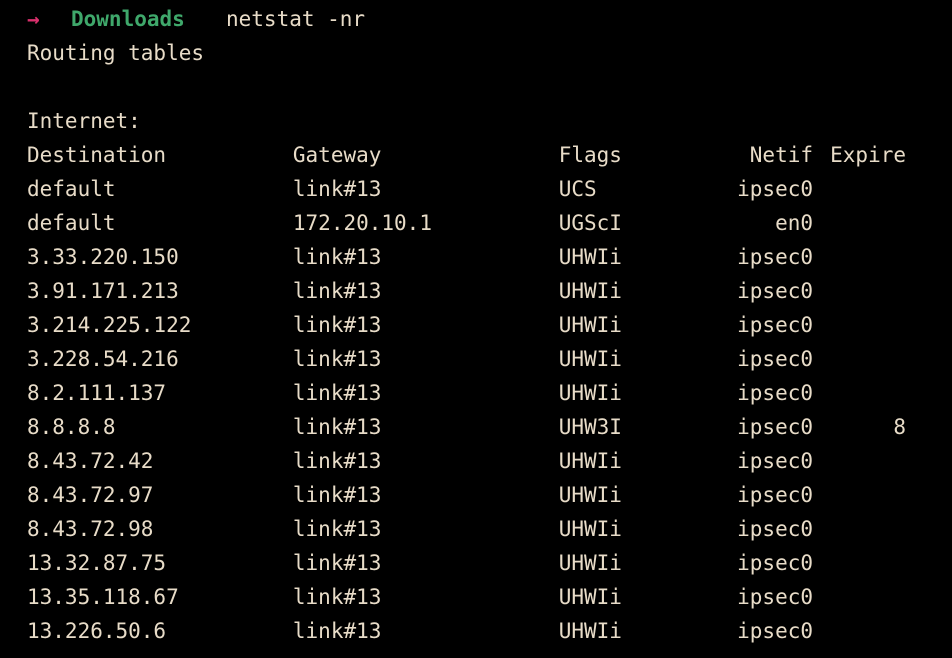 This screenshot has height=658, width=952. What do you see at coordinates (476, 155) in the screenshot?
I see `table-header-row: Destination Gateway Flags Netif Expire` at bounding box center [476, 155].